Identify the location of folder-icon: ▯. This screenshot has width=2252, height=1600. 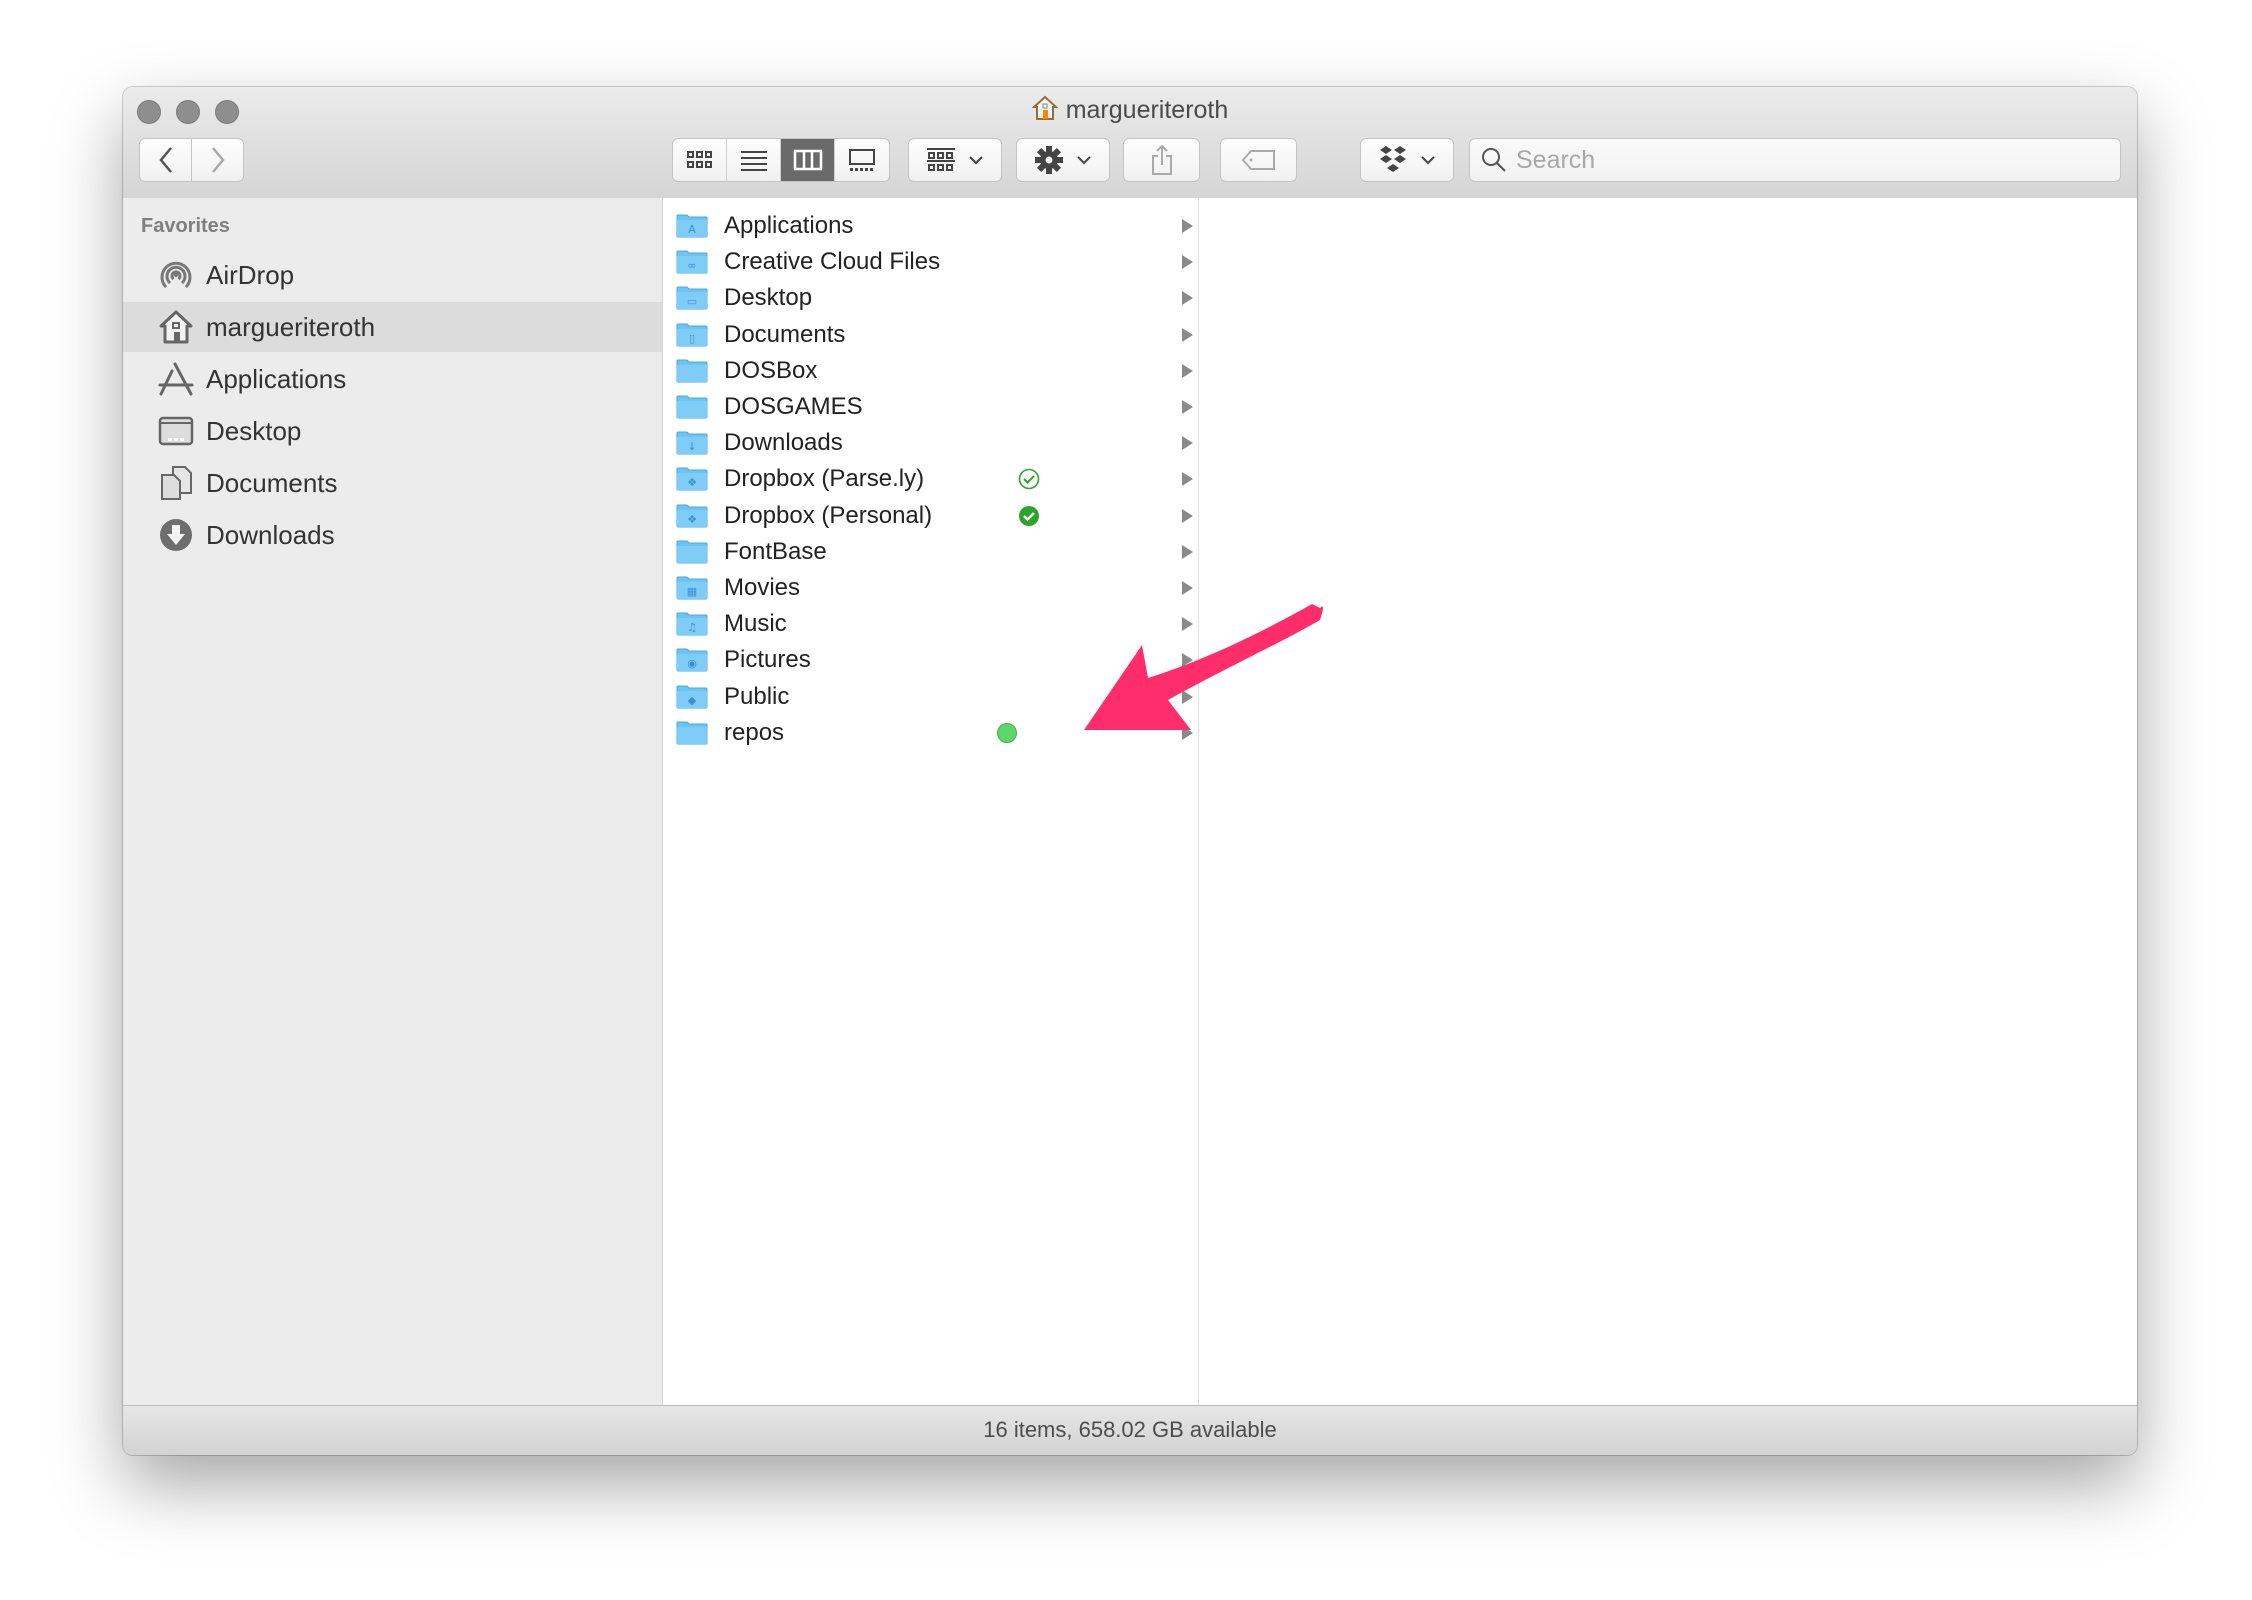
(692, 335).